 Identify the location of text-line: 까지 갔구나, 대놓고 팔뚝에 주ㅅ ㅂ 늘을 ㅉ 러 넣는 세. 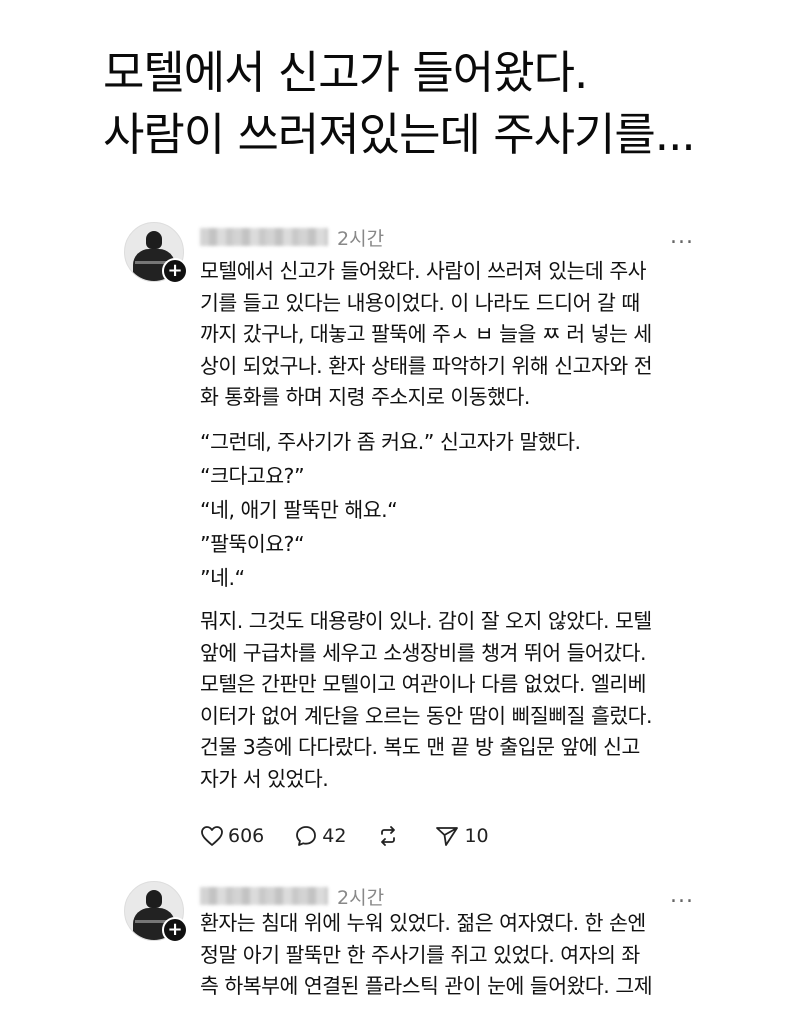
(426, 334).